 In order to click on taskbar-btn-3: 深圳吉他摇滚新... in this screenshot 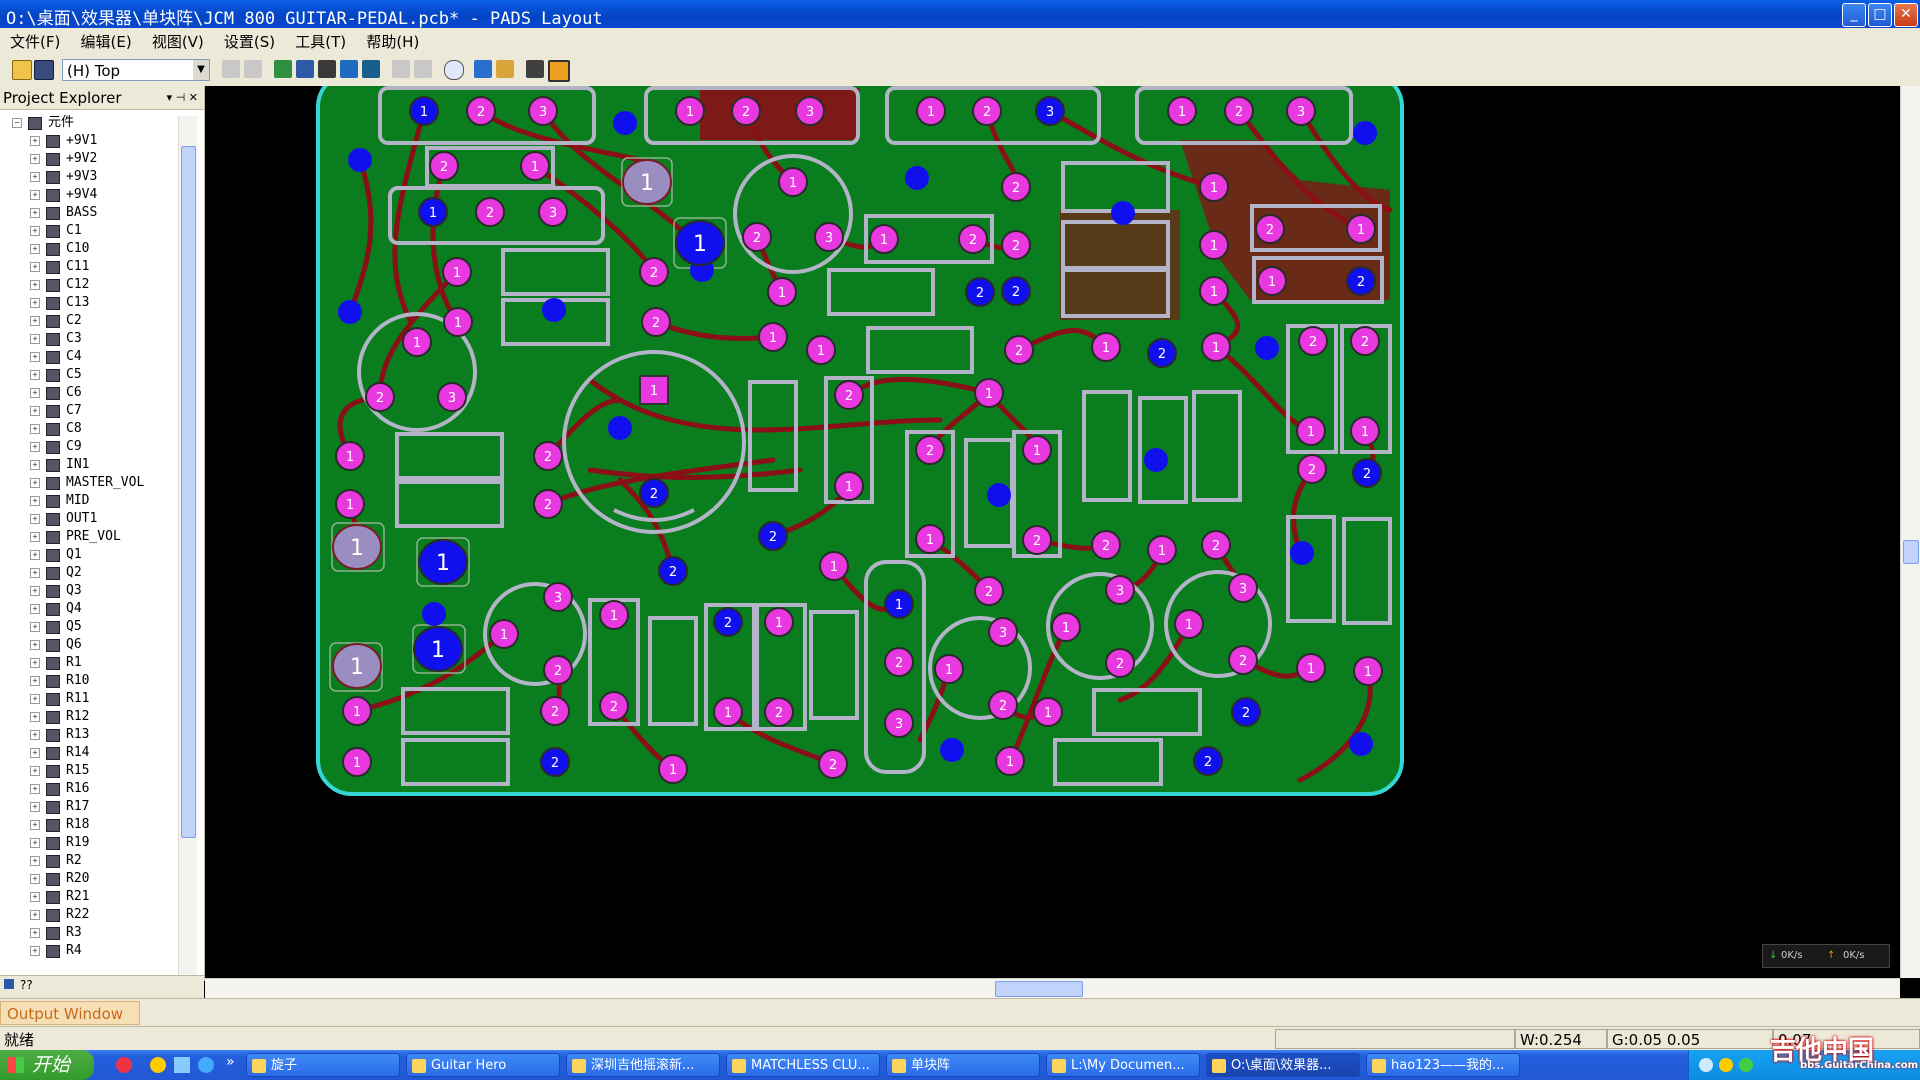, I will do `click(643, 1065)`.